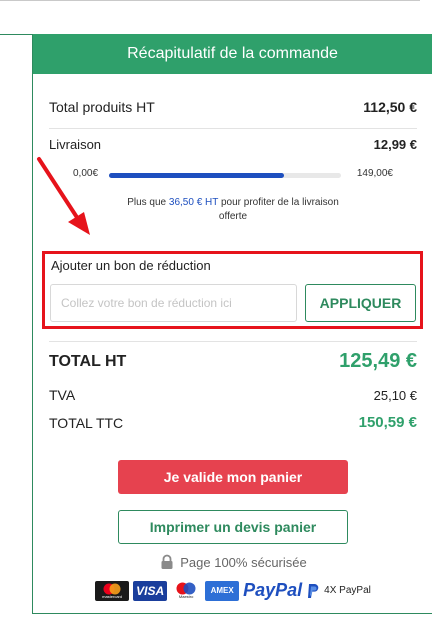 This screenshot has height=643, width=432. I want to click on paypal-icon: PayPal, so click(273, 590).